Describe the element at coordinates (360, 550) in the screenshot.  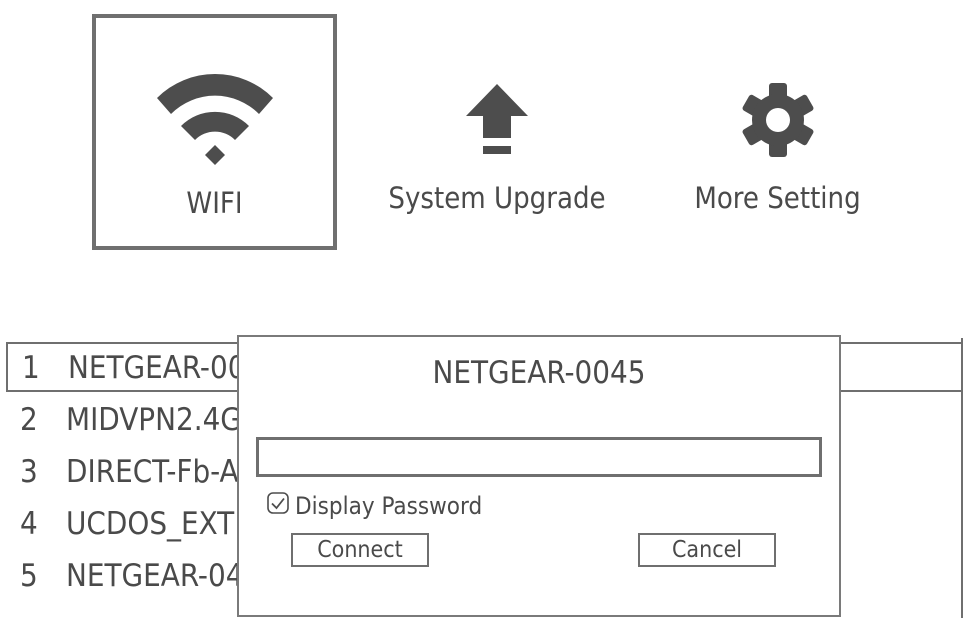
I see `connect-button: Connect` at that location.